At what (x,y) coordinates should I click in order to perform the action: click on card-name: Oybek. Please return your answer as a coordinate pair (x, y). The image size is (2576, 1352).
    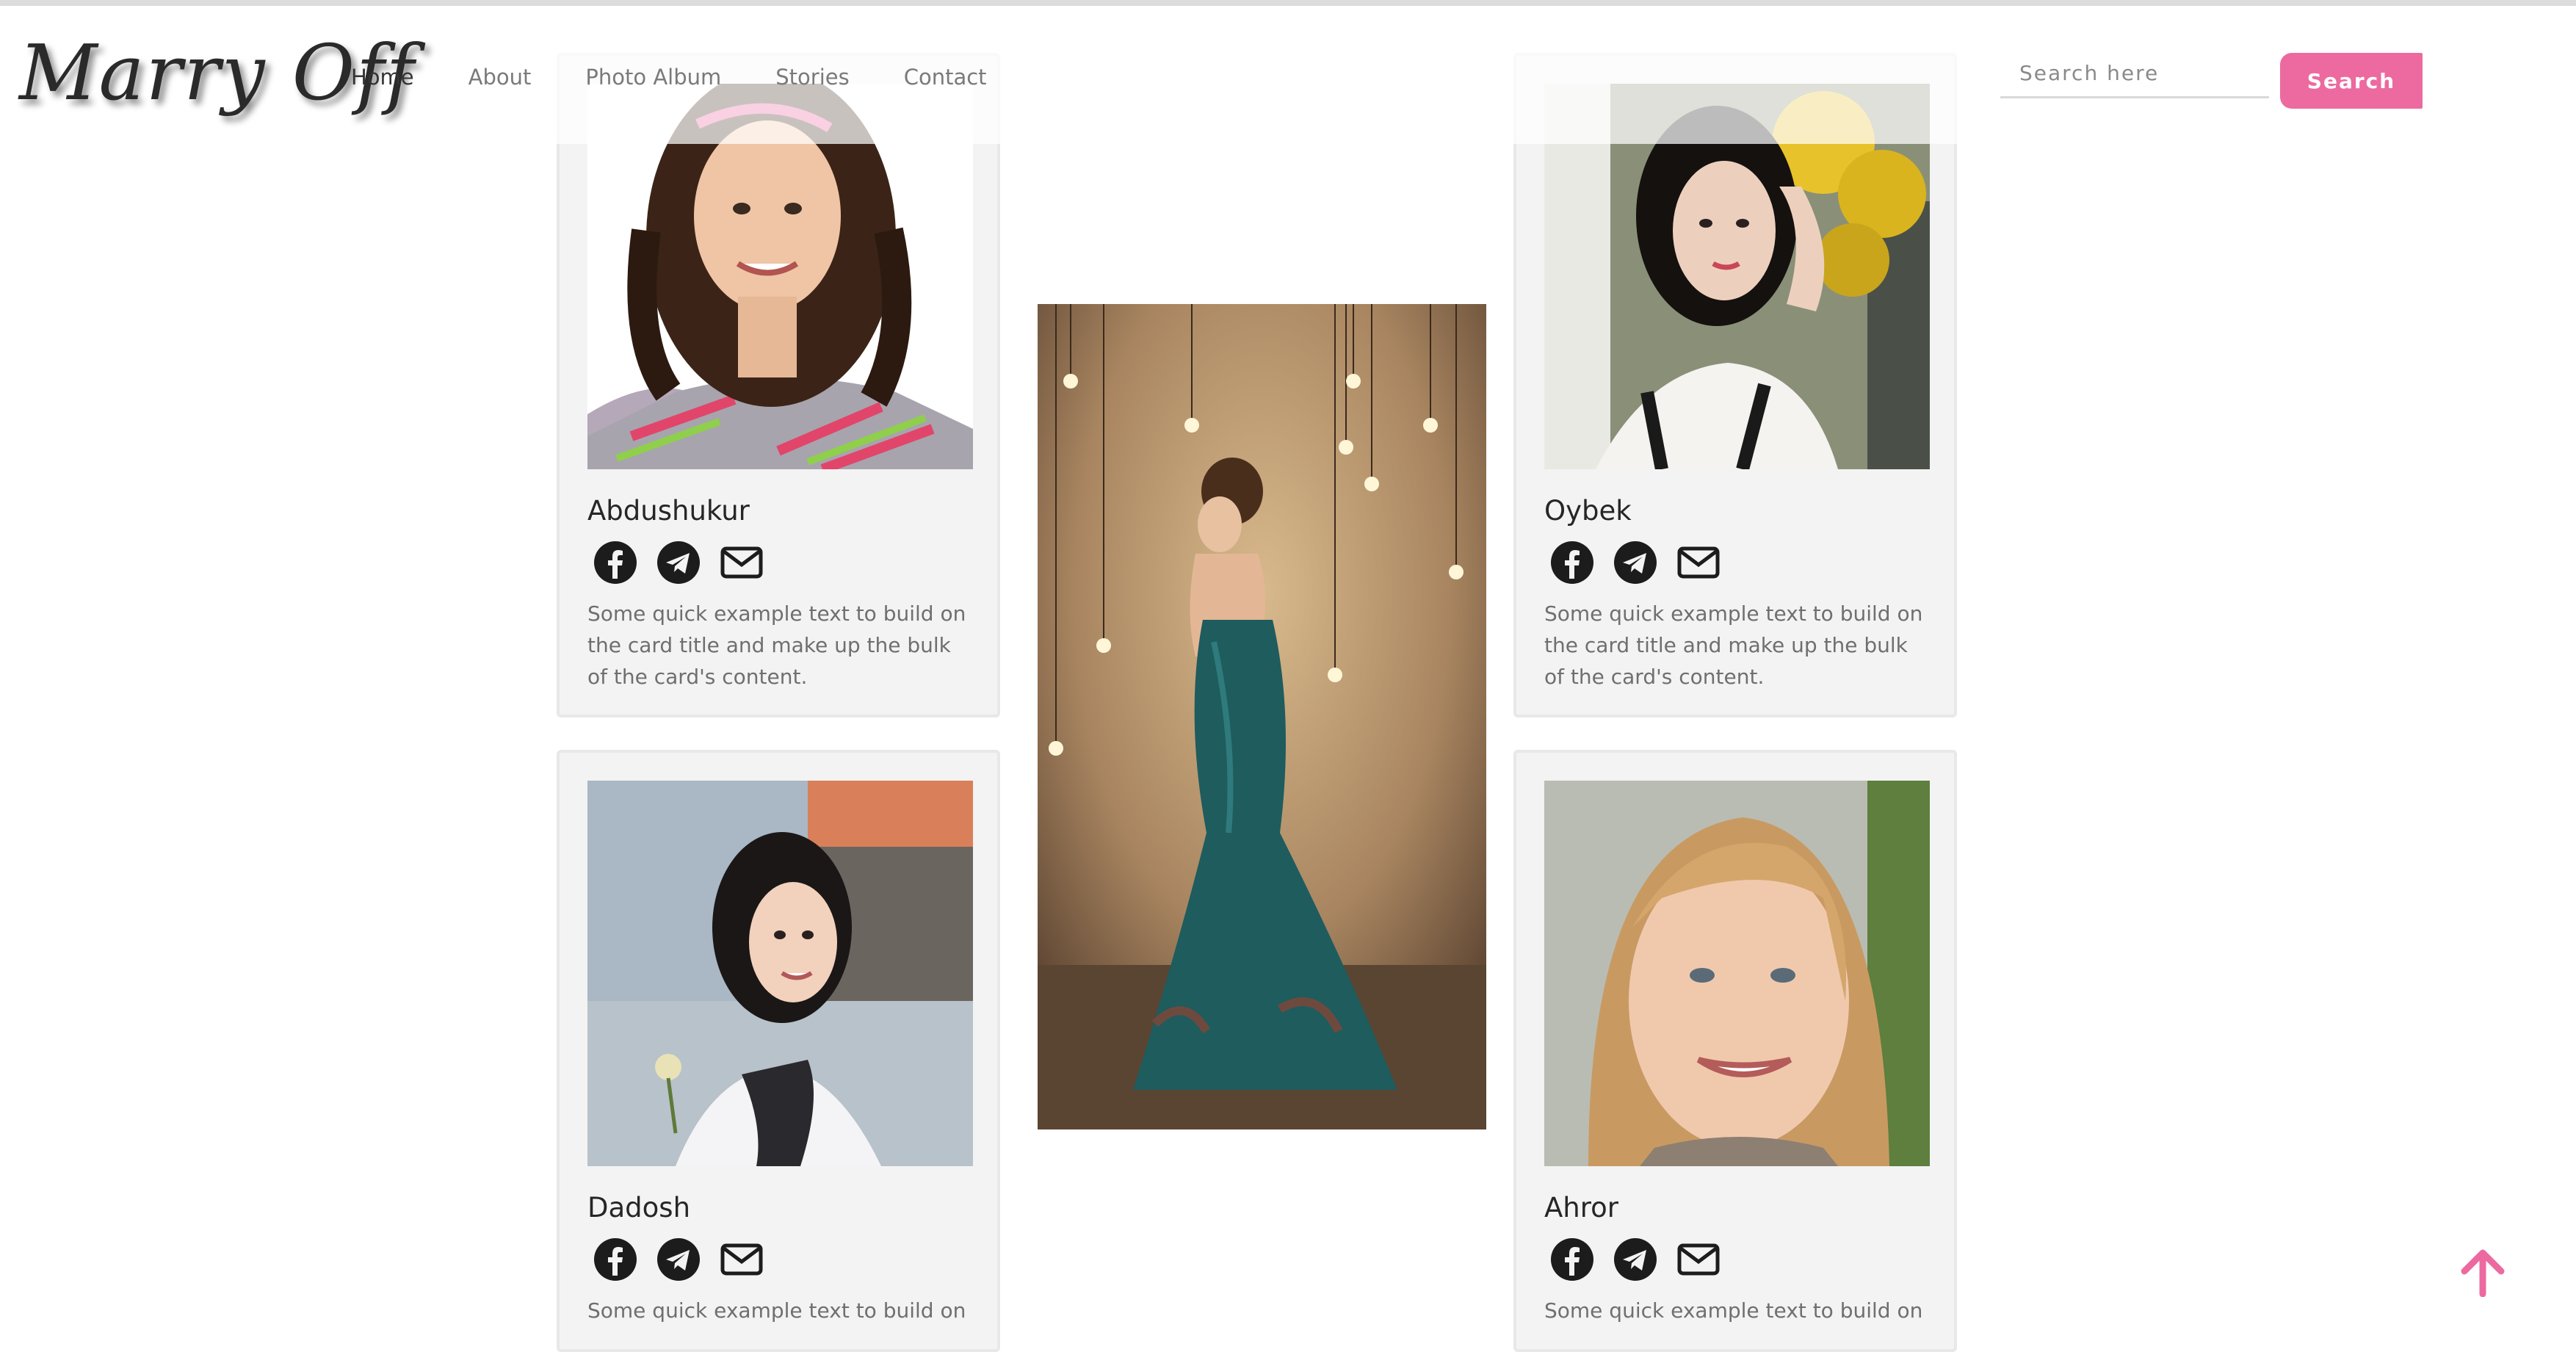
    Looking at the image, I should click on (1588, 511).